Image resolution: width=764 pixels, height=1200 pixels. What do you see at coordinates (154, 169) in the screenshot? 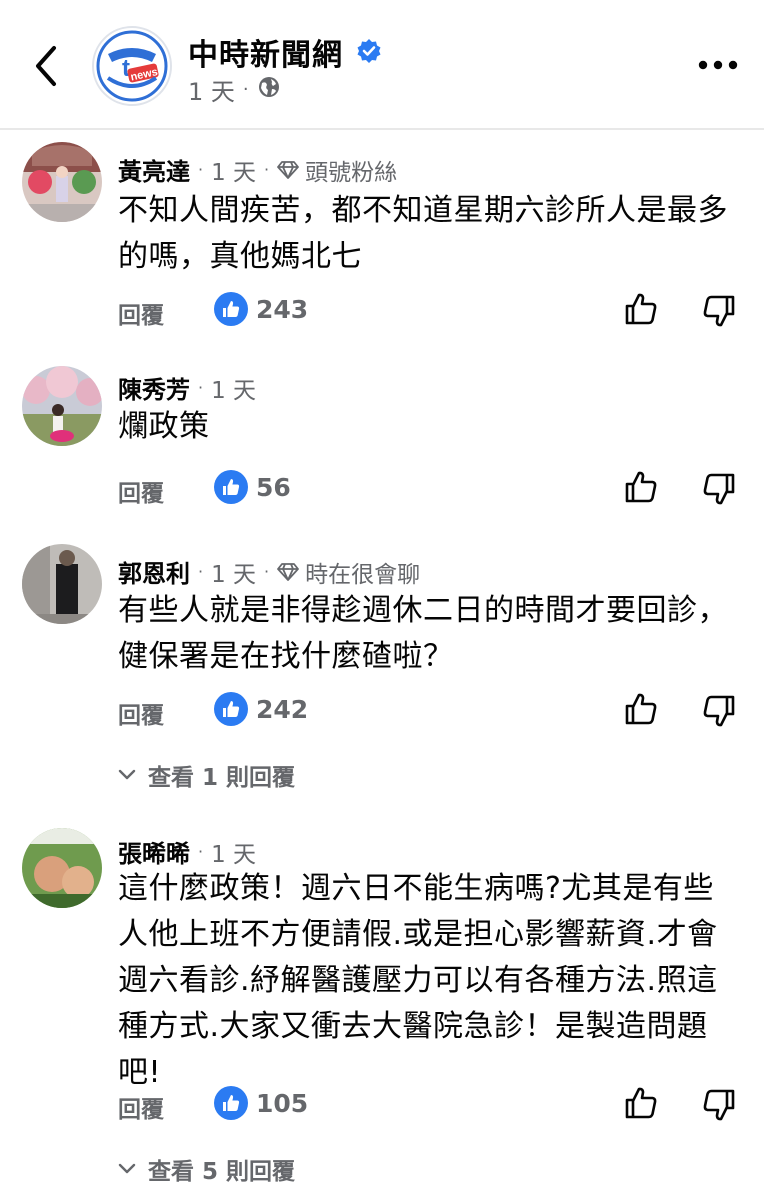
I see `commenter-name: 黃亮達` at bounding box center [154, 169].